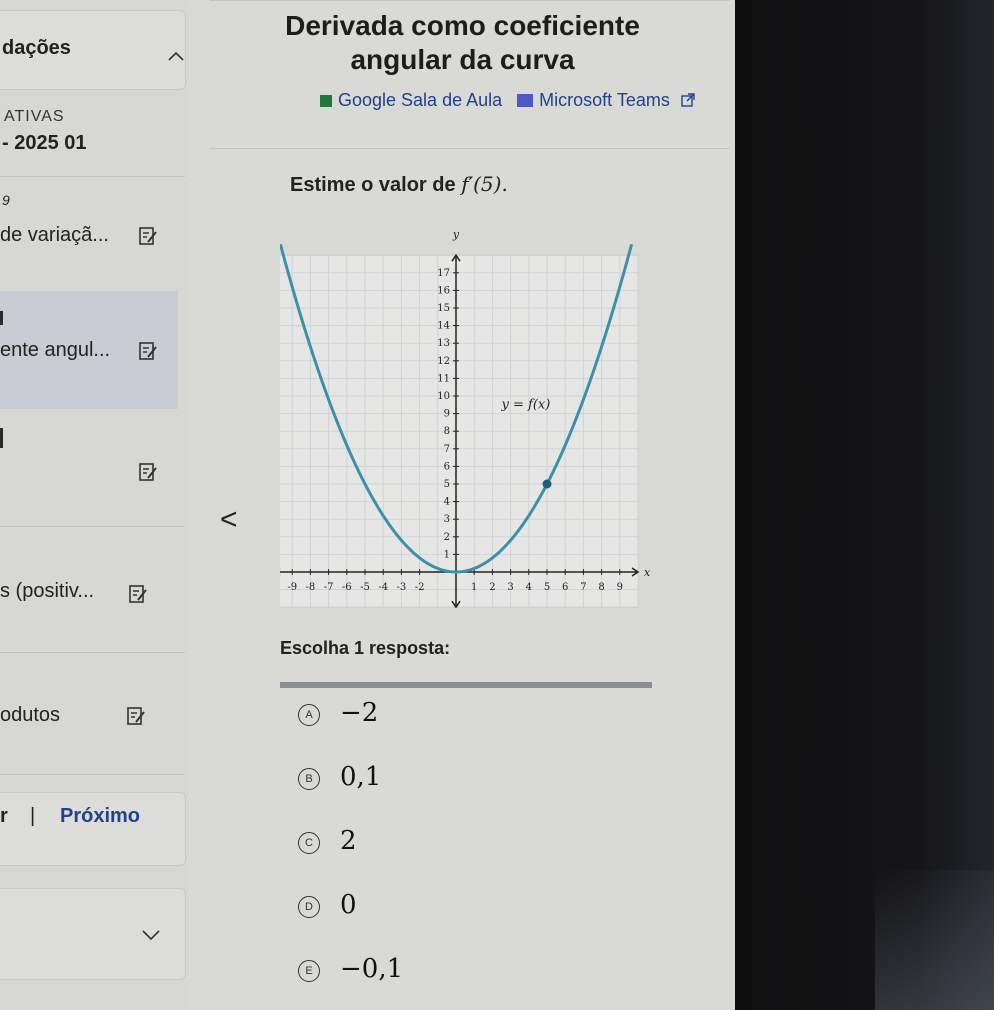  Describe the element at coordinates (547, 587) in the screenshot. I see `x-tick-label: 5` at that location.